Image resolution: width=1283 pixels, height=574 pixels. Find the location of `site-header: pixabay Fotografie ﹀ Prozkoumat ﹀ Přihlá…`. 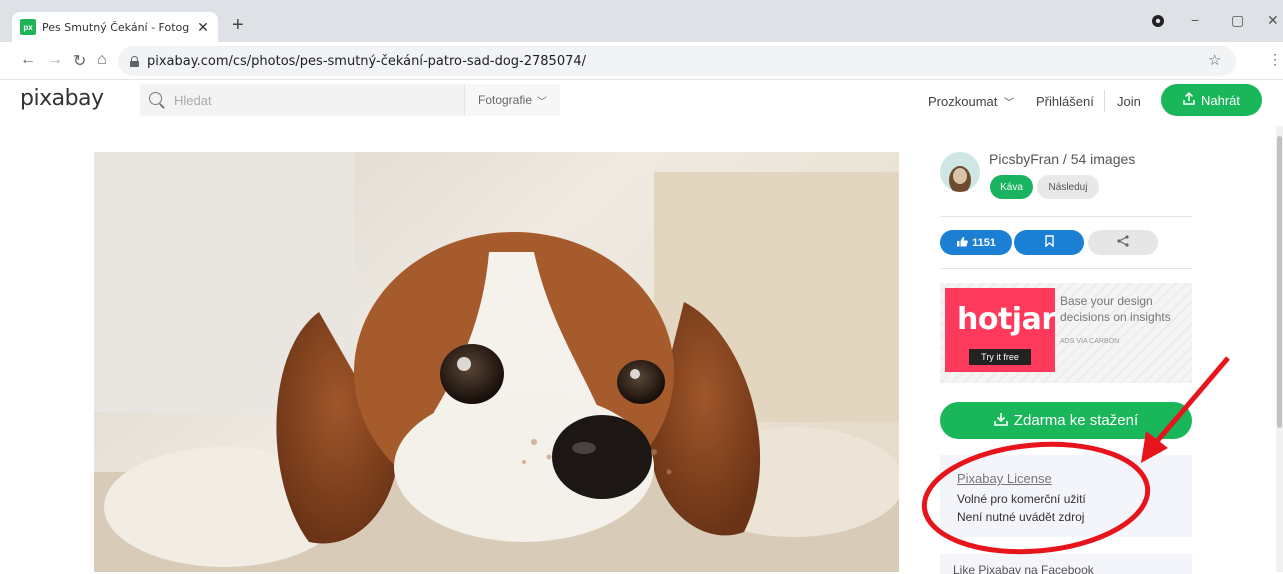

site-header: pixabay Fotografie ﹀ Prozkoumat ﹀ Přihlá… is located at coordinates (641, 103).